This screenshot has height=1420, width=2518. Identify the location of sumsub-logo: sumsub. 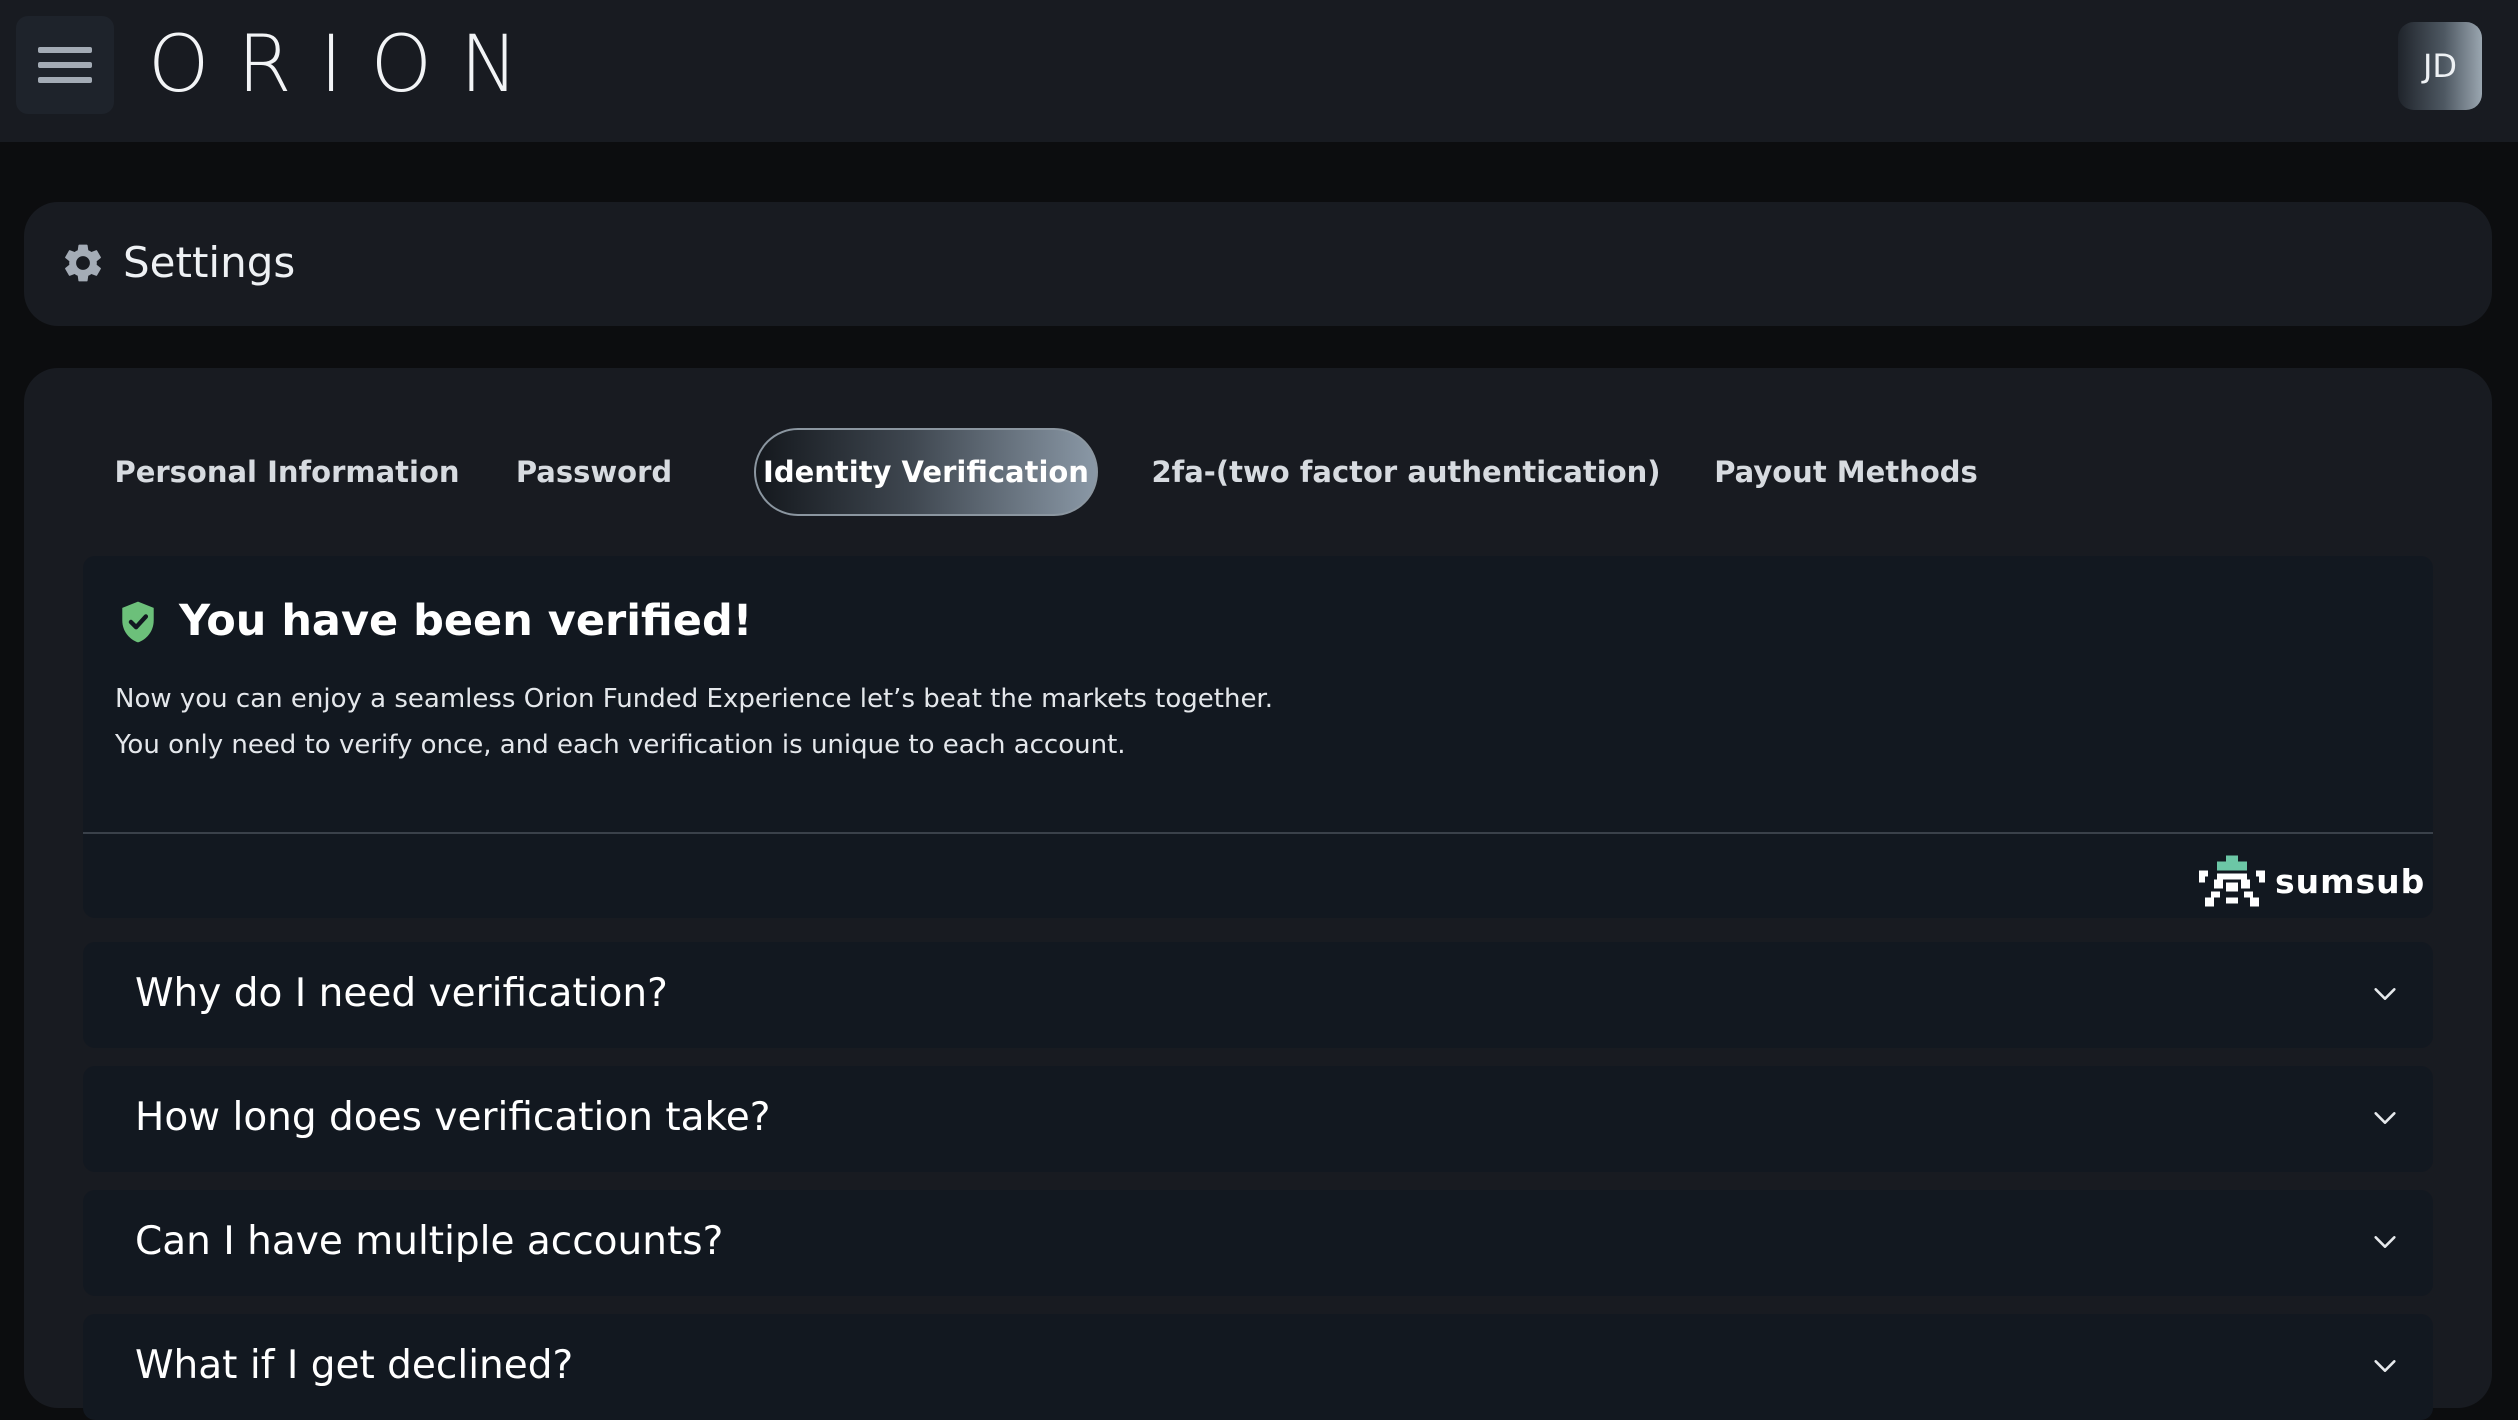
(2312, 881).